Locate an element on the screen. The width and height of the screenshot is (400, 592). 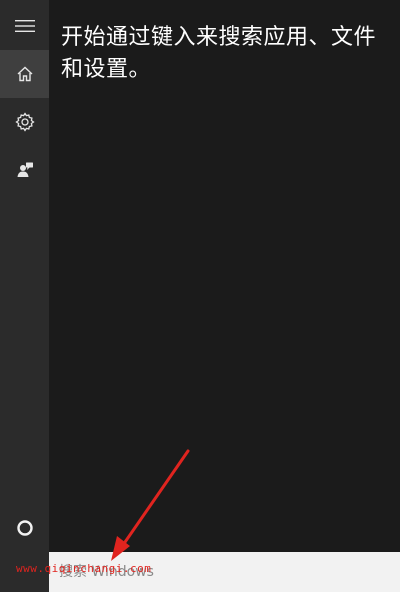
search-hint-text: 开始通过键入来搜索应用、文件和设置。 is located at coordinates (219, 53).